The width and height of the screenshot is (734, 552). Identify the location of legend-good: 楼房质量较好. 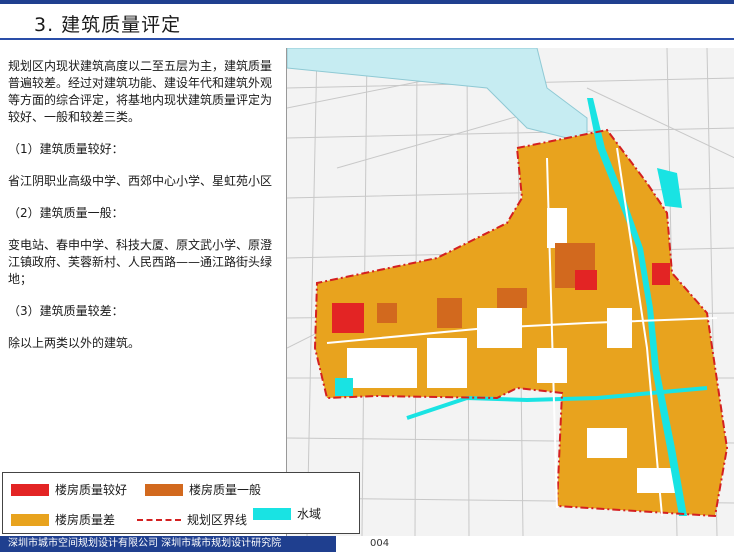
(69, 489).